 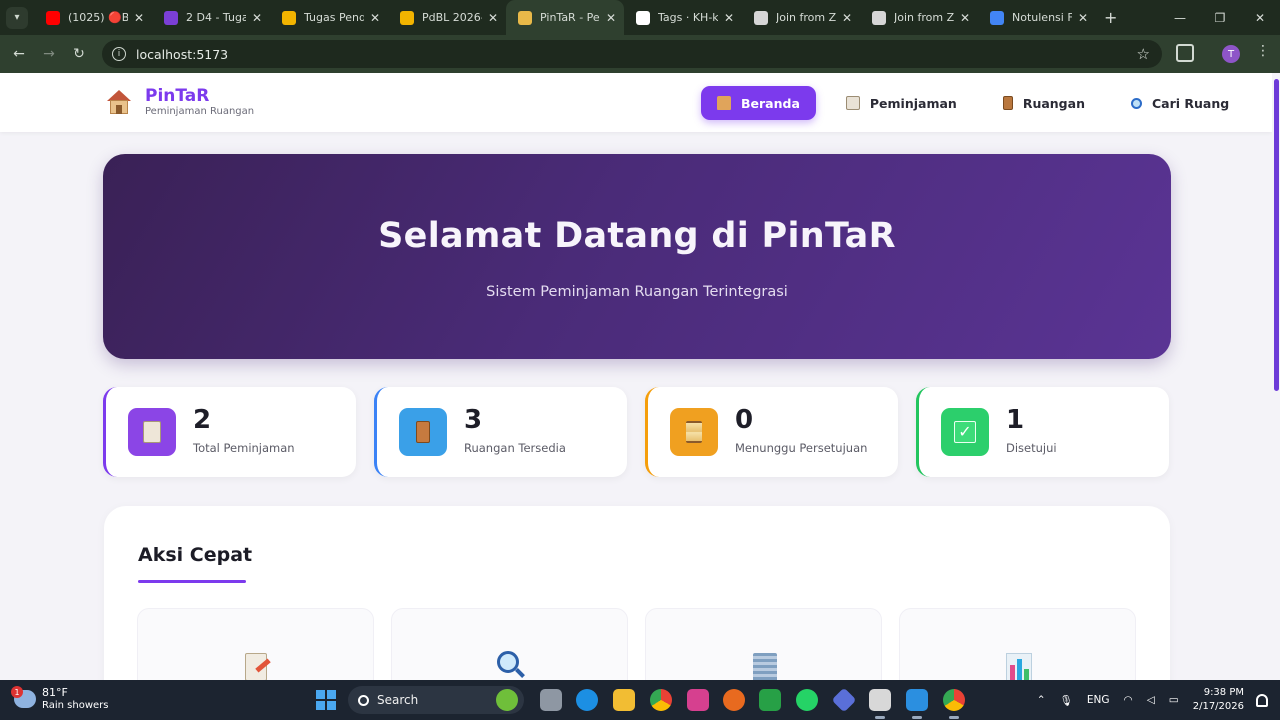 I want to click on nav-label: Cari Ruang, so click(x=1190, y=103).